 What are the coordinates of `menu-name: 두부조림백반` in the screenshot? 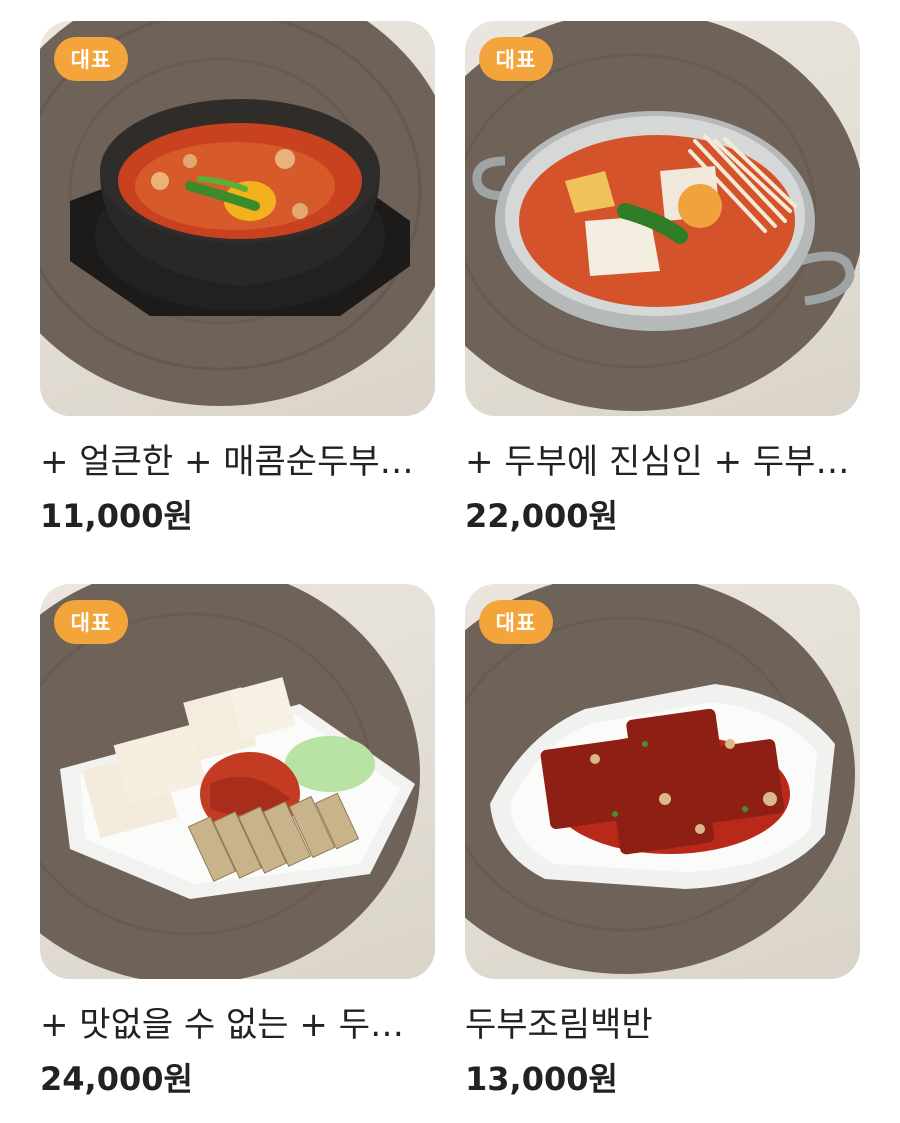 It's located at (662, 1025).